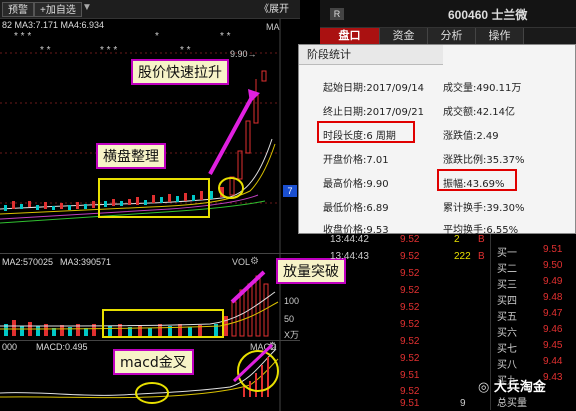 The height and width of the screenshot is (411, 576). What do you see at coordinates (153, 362) in the screenshot?
I see `annotation-macd-cross: macd金叉` at bounding box center [153, 362].